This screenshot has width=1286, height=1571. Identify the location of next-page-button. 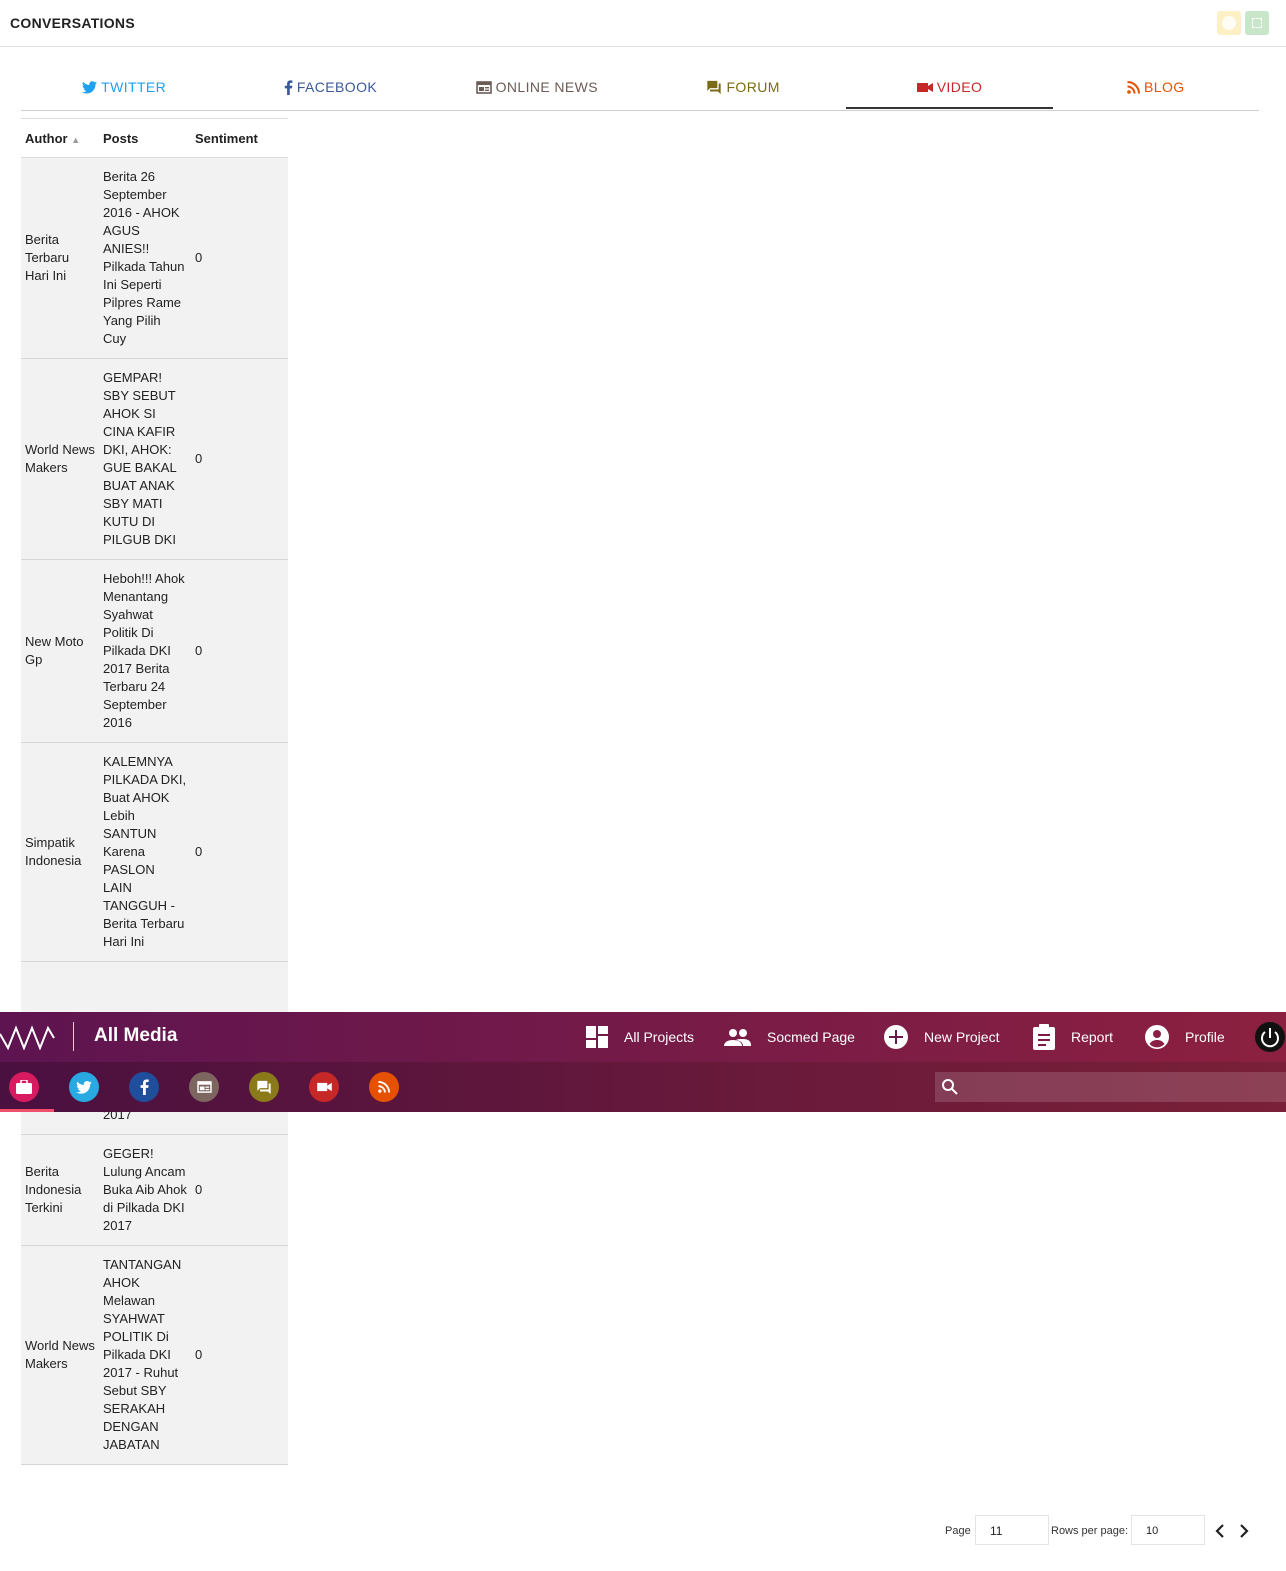
(1244, 1531).